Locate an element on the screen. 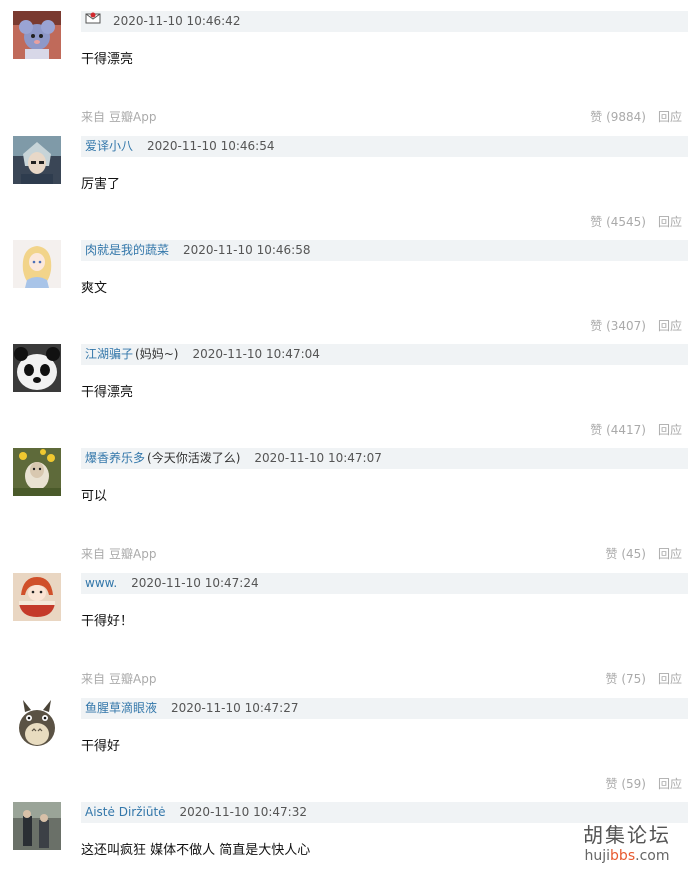 Image resolution: width=698 pixels, height=875 pixels. watermark-url-part: .com is located at coordinates (652, 856).